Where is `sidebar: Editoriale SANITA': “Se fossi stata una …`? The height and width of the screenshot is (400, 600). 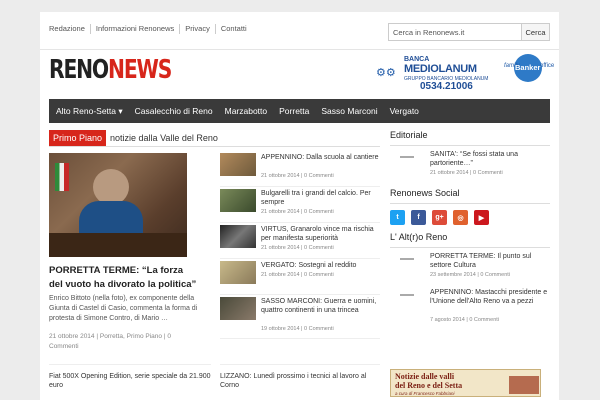 sidebar: Editoriale SANITA': “Se fossi stata una … is located at coordinates (470, 229).